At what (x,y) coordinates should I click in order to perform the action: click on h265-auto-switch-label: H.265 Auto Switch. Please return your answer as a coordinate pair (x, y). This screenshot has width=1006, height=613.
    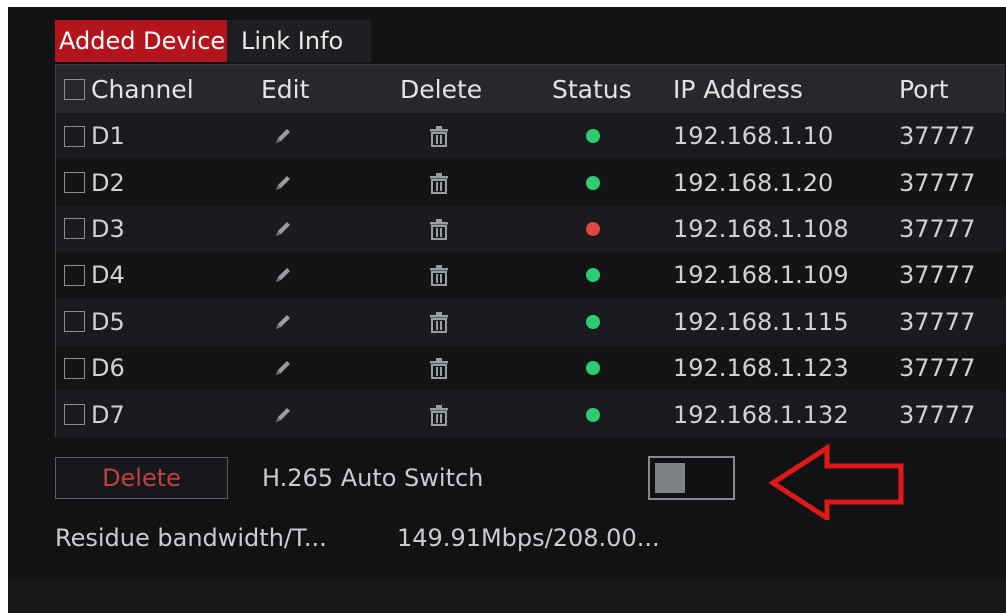
    Looking at the image, I should click on (373, 478).